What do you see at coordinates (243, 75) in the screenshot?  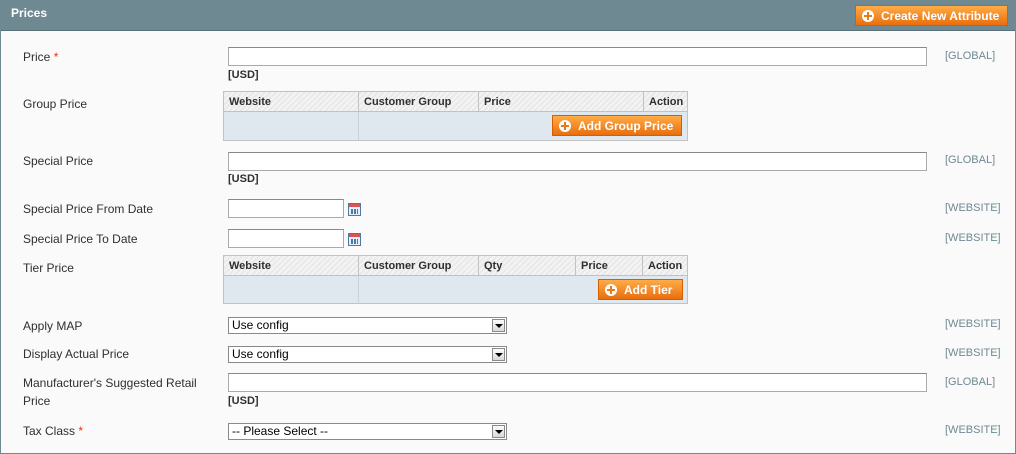 I see `price-unit: [USD]` at bounding box center [243, 75].